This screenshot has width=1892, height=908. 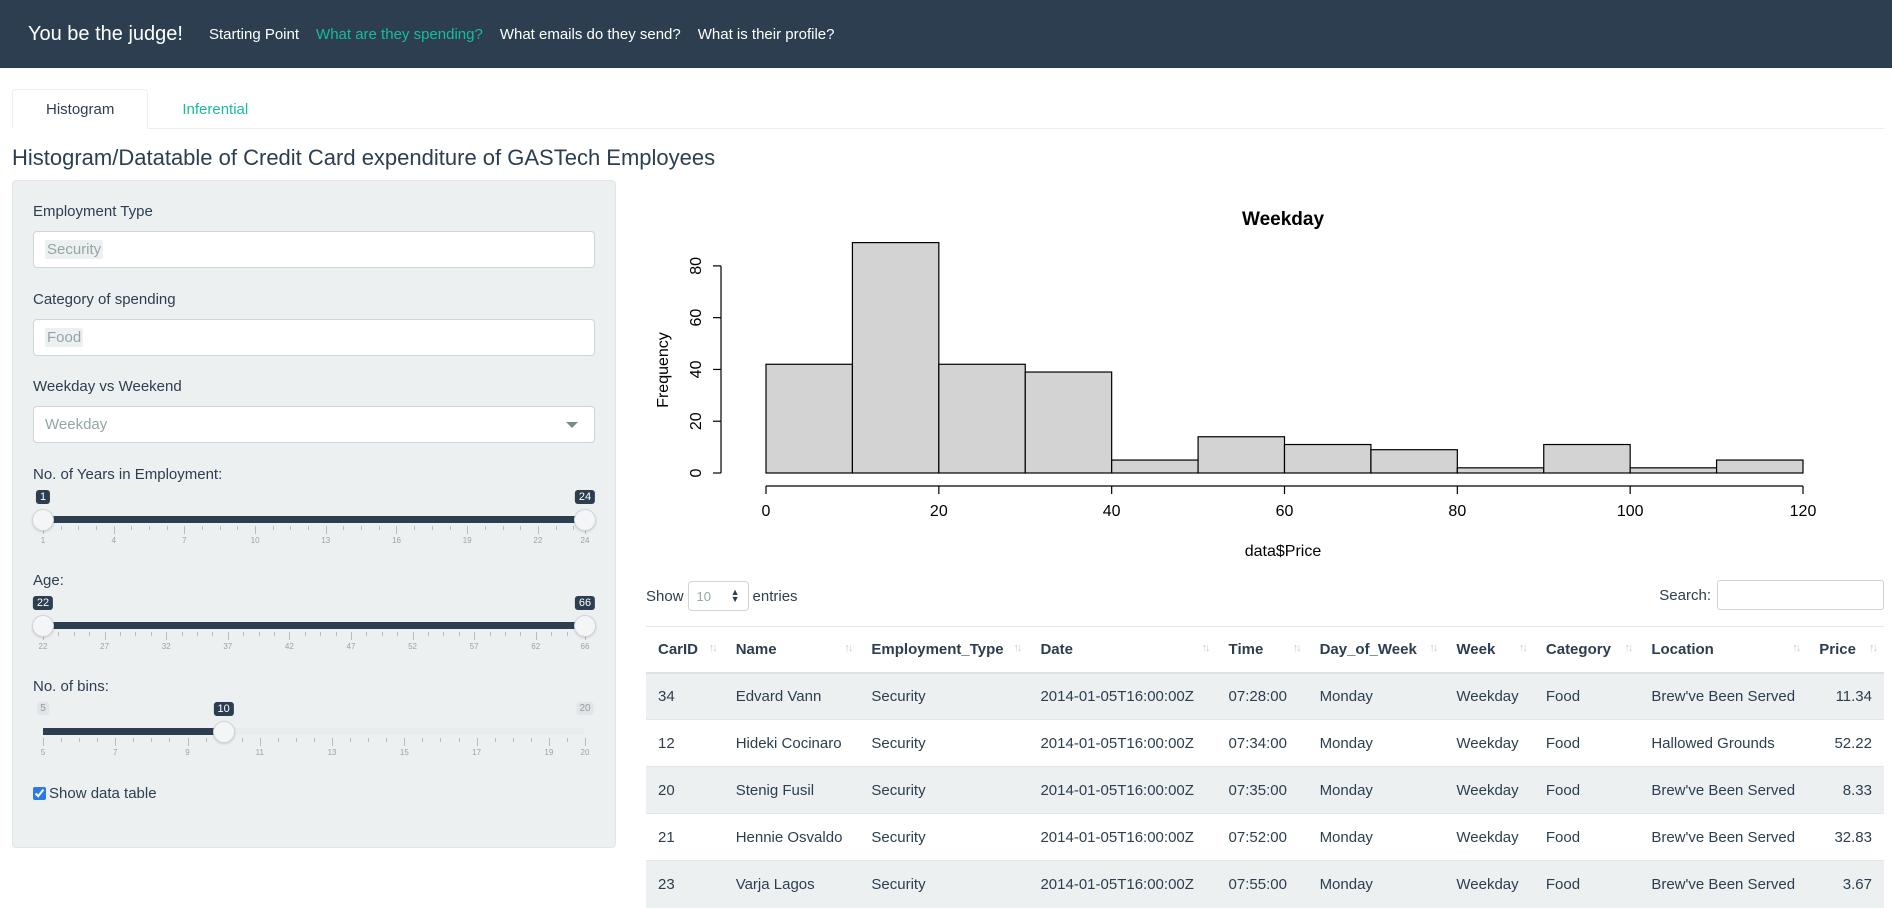 What do you see at coordinates (1376, 837) in the screenshot?
I see `table-cell: Monday` at bounding box center [1376, 837].